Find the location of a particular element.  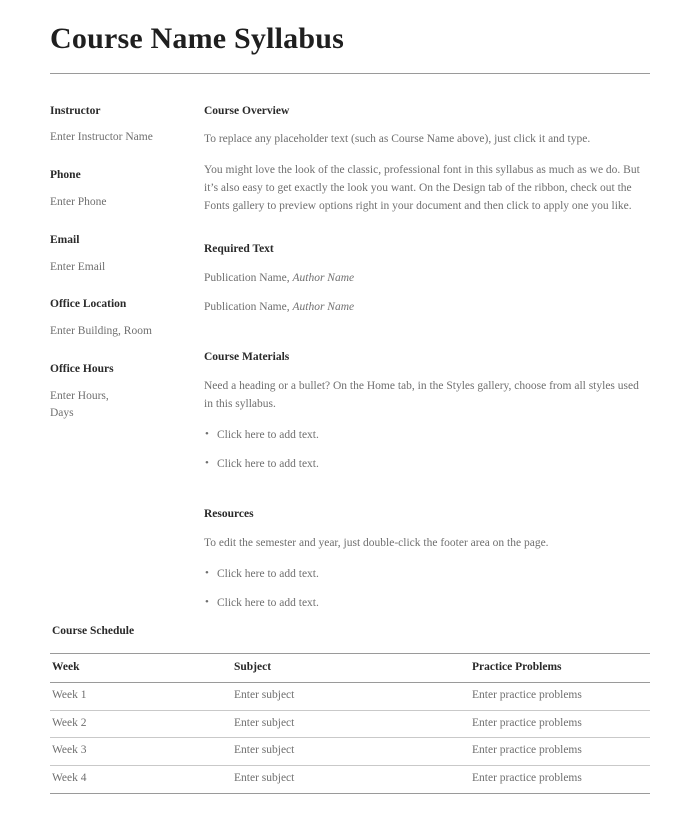

sidebar-label-office-location: Office Location is located at coordinates (88, 304).